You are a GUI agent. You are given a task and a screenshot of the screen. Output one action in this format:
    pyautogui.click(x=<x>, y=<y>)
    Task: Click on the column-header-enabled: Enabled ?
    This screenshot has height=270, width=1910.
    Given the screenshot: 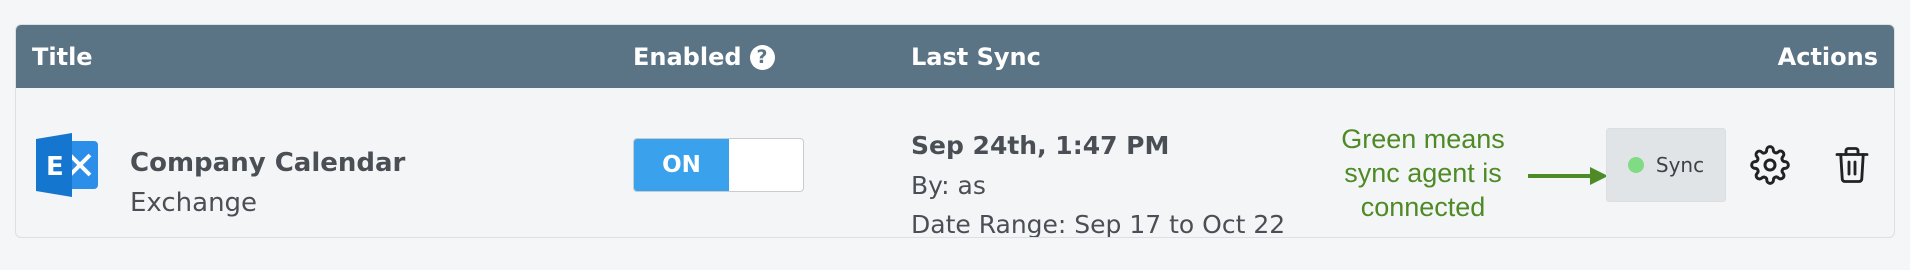 What is the action you would take?
    pyautogui.click(x=704, y=57)
    